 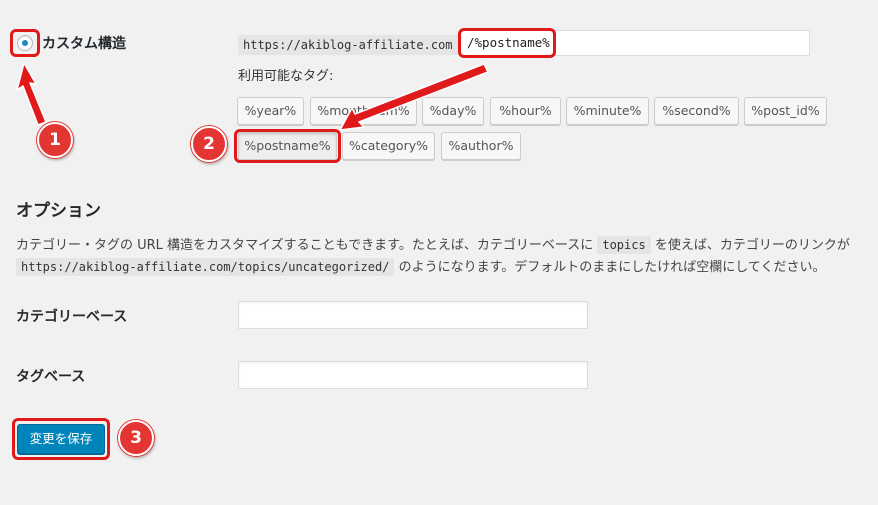 What do you see at coordinates (72, 317) in the screenshot?
I see `category-base-label: カテゴリーベース` at bounding box center [72, 317].